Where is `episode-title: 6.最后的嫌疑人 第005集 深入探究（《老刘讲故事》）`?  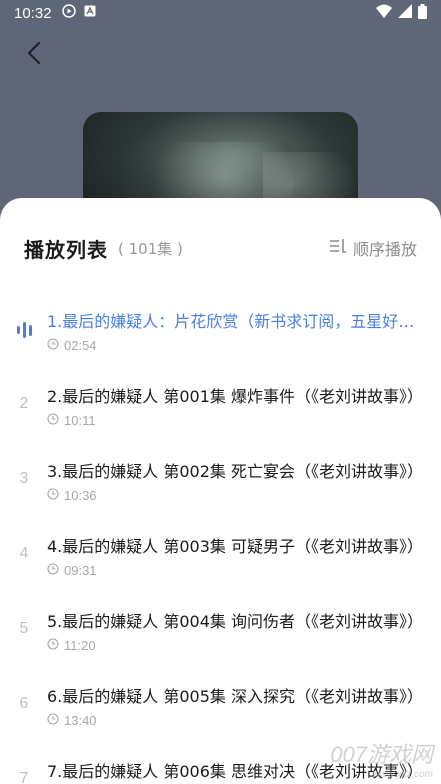 episode-title: 6.最后的嫌疑人 第005集 深入探究（《老刘讲故事》） is located at coordinates (235, 696).